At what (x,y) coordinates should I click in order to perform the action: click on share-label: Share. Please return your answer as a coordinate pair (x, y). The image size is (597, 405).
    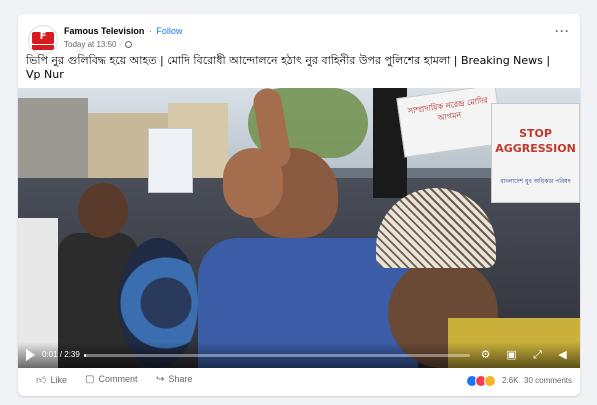
    Looking at the image, I should click on (180, 379).